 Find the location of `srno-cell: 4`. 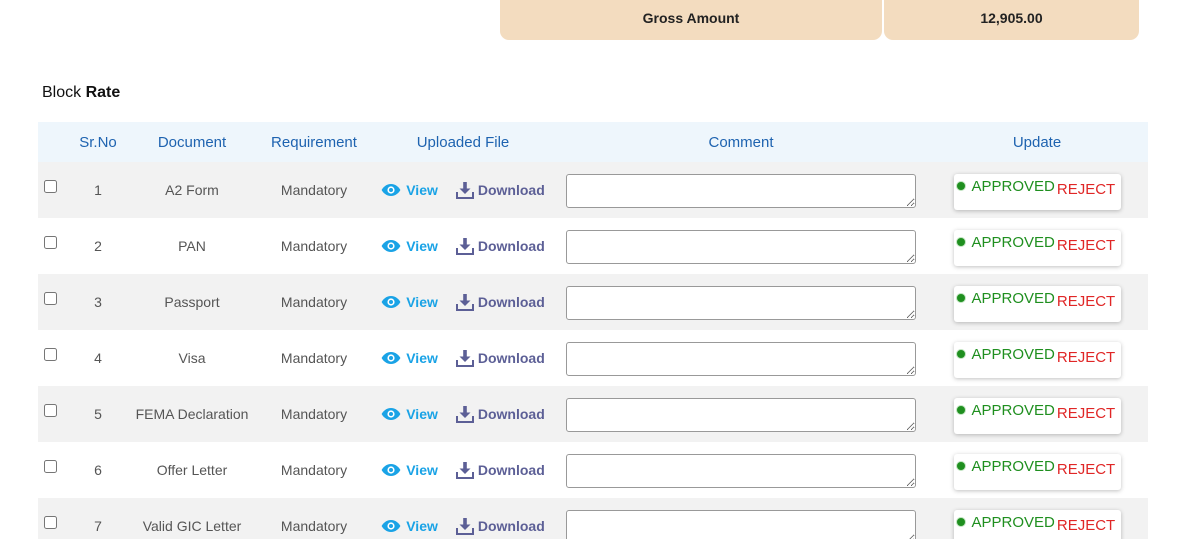

srno-cell: 4 is located at coordinates (98, 358).